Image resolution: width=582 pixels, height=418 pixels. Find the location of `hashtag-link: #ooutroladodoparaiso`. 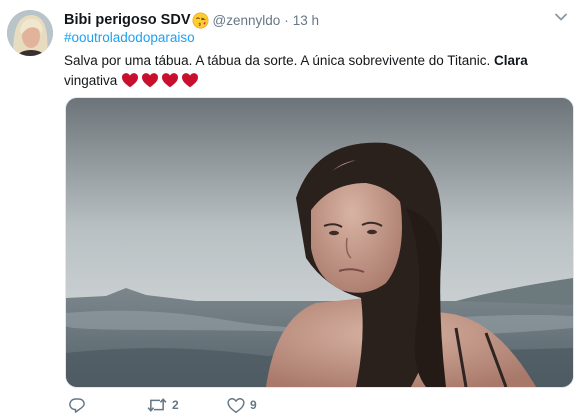

hashtag-link: #ooutroladodoparaiso is located at coordinates (129, 37).